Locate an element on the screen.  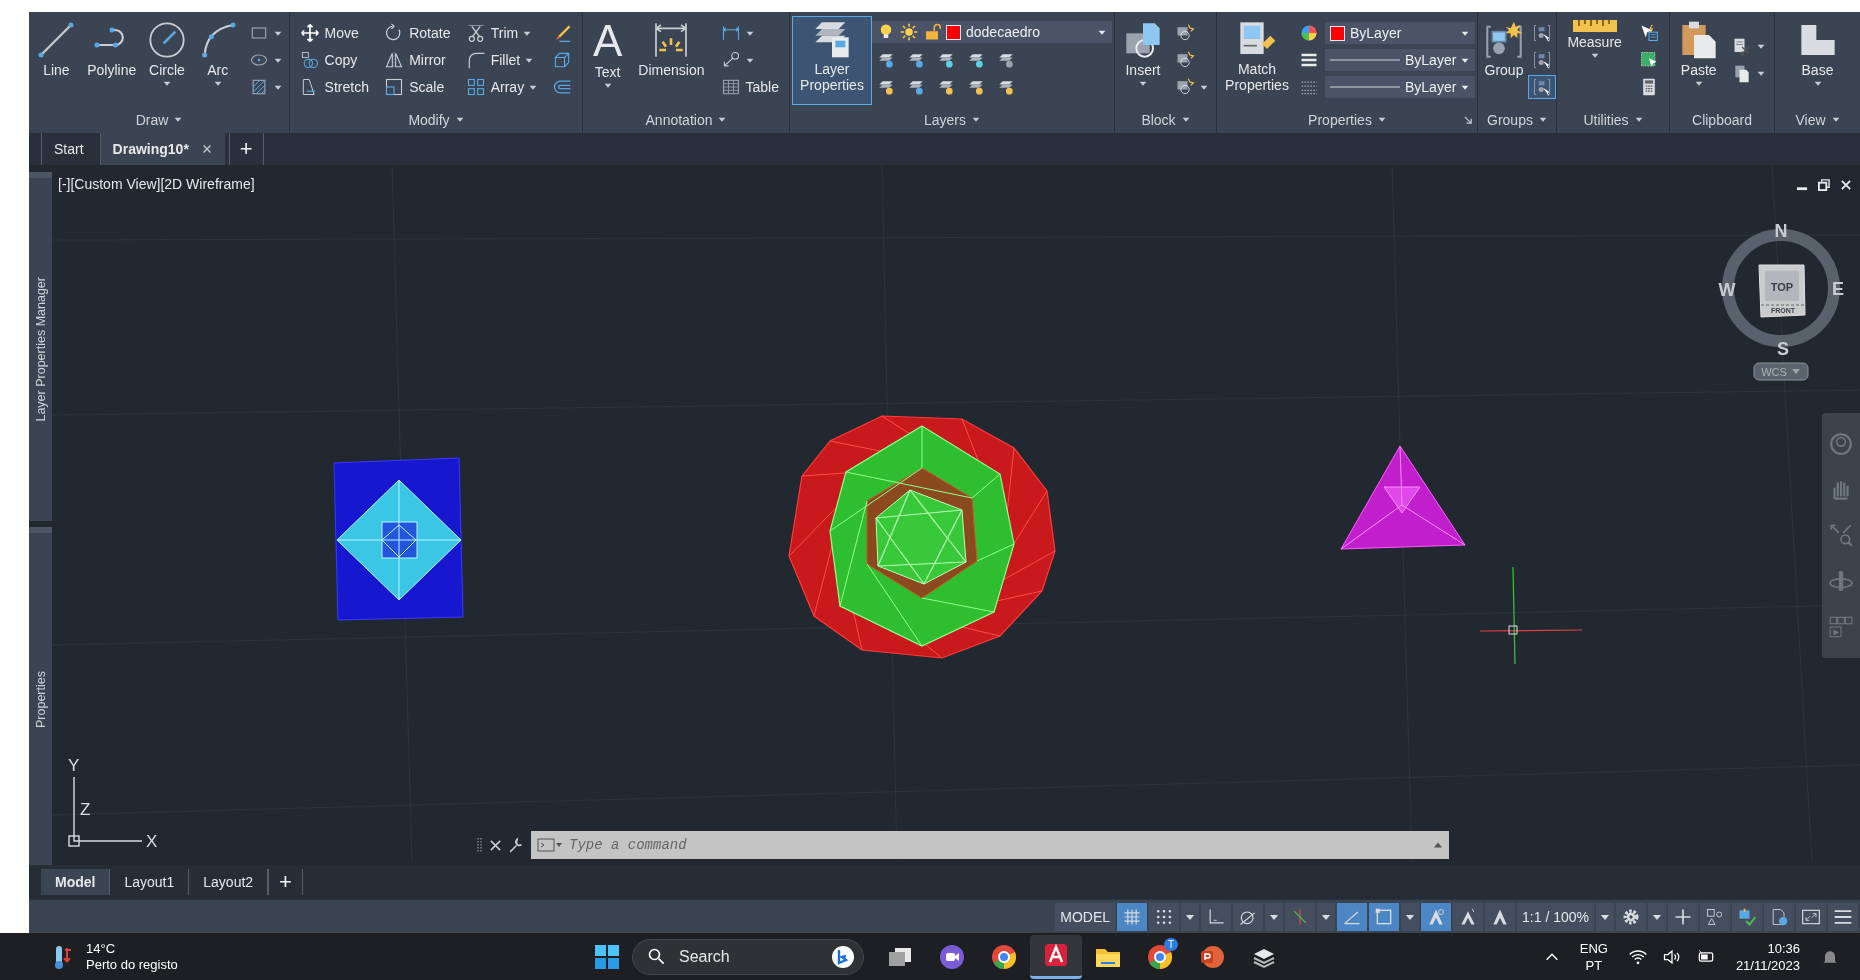
panel-menu-button: Utilities is located at coordinates (1613, 119).